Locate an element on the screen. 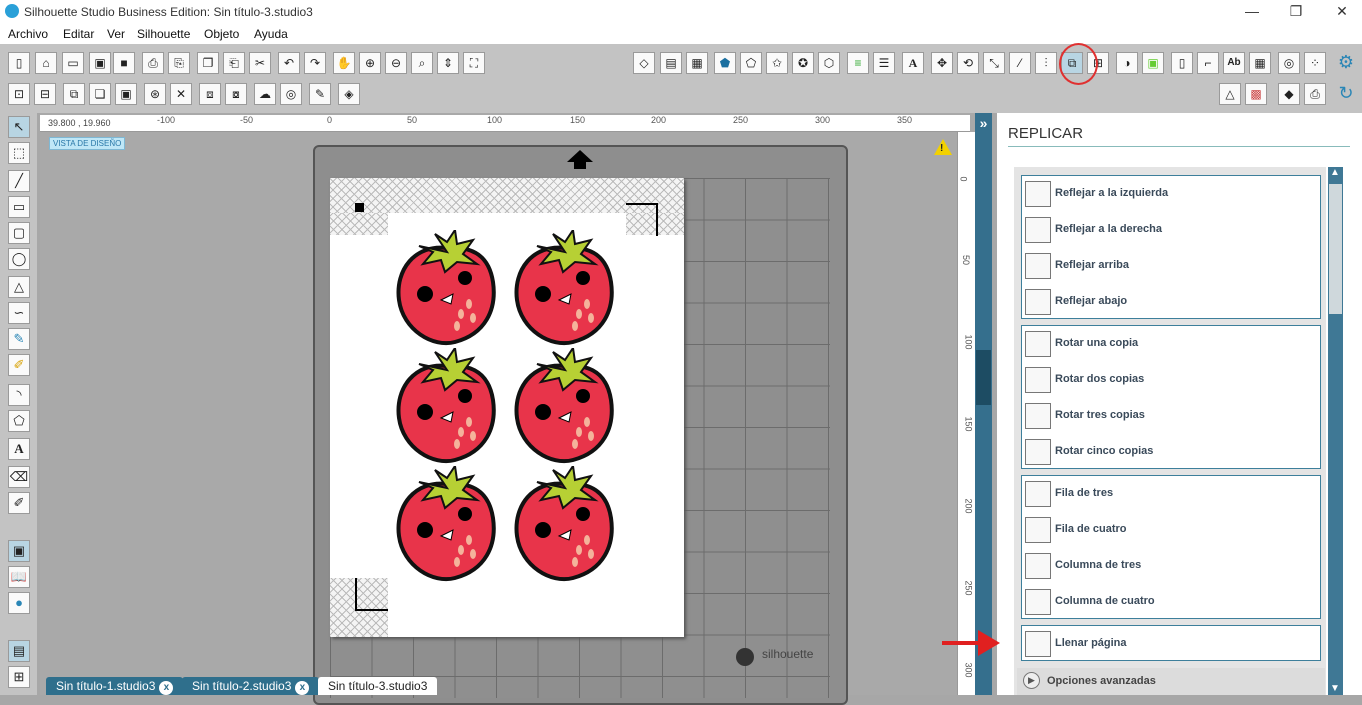 The height and width of the screenshot is (705, 1362). shear-icon: ⁄ is located at coordinates (1020, 63).